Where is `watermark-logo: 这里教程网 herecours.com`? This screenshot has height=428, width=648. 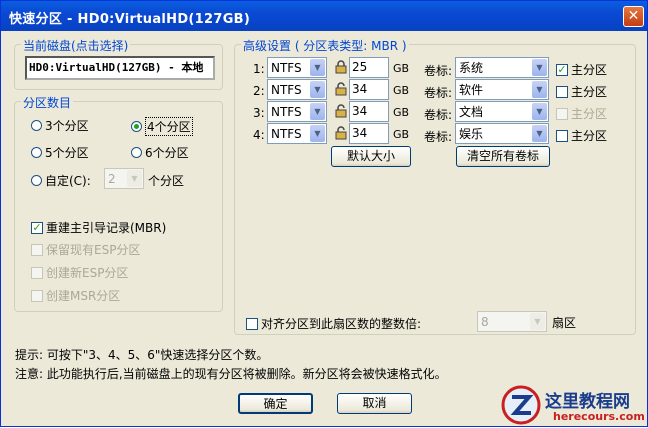
watermark-logo: 这里教程网 herecours.com is located at coordinates (573, 406).